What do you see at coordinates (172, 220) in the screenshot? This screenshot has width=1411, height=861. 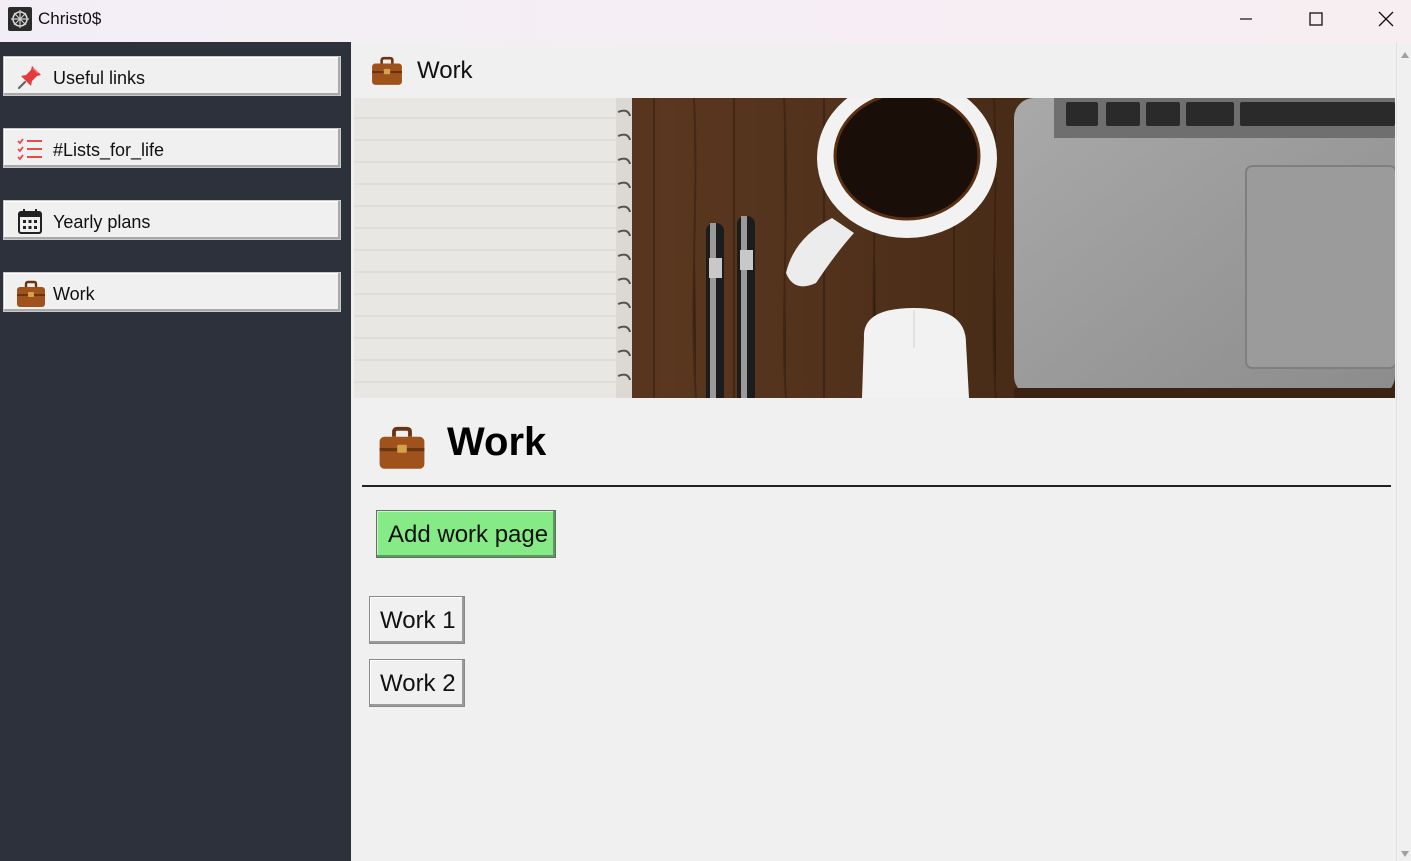 I see `sidebar-item-yearly-plans: Yearly plans` at bounding box center [172, 220].